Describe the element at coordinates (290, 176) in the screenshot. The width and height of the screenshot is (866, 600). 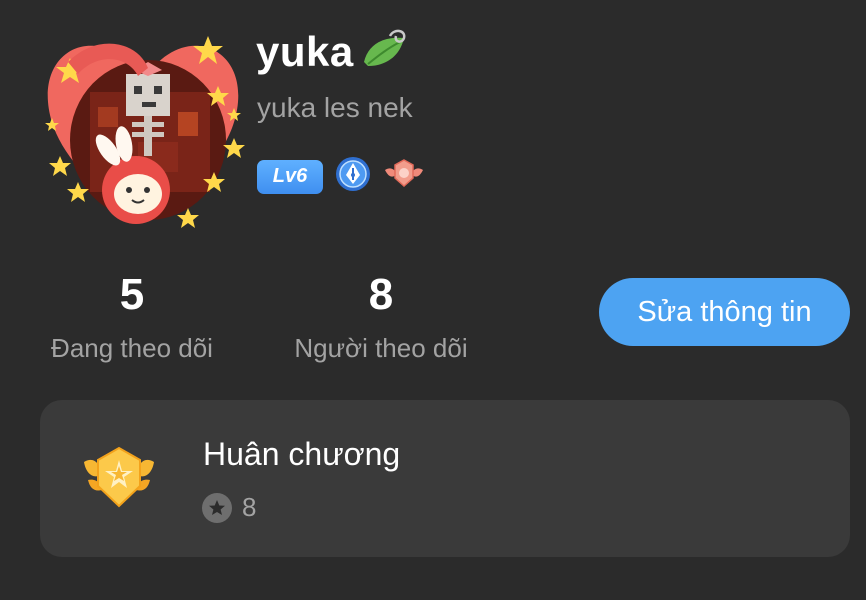
I see `level-badge: Lv6` at that location.